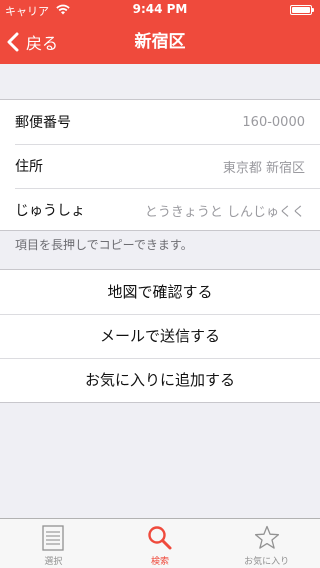 The height and width of the screenshot is (568, 320). What do you see at coordinates (160, 380) in the screenshot?
I see `add-favorite-button: お気に入りに追加する` at bounding box center [160, 380].